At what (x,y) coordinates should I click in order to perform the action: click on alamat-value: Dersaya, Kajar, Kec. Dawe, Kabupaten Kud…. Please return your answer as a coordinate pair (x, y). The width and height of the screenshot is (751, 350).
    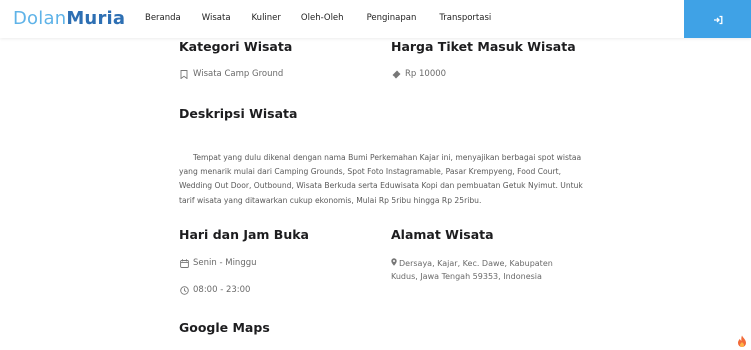
    Looking at the image, I should click on (478, 270).